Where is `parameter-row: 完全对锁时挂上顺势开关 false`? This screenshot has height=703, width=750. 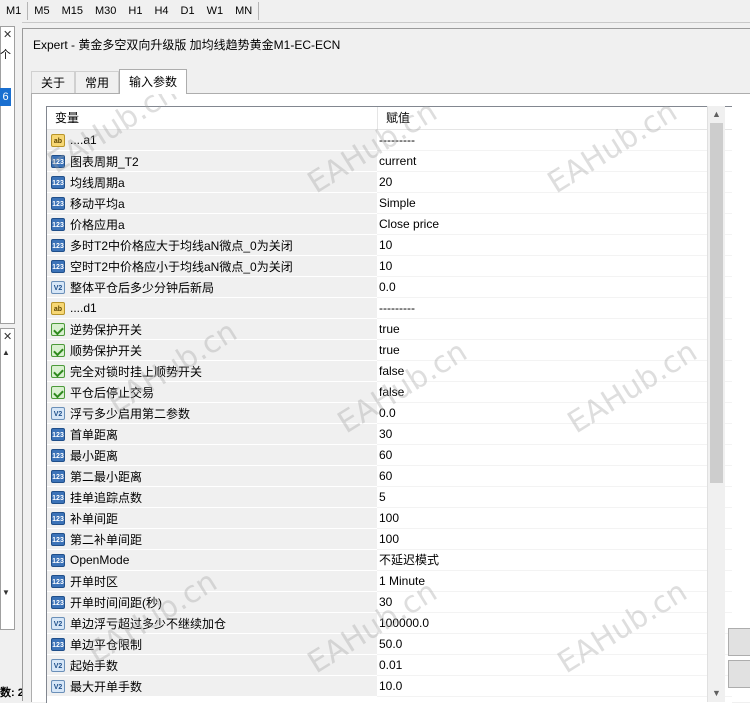
parameter-row: 完全对锁时挂上顺势开关 false is located at coordinates (389, 371).